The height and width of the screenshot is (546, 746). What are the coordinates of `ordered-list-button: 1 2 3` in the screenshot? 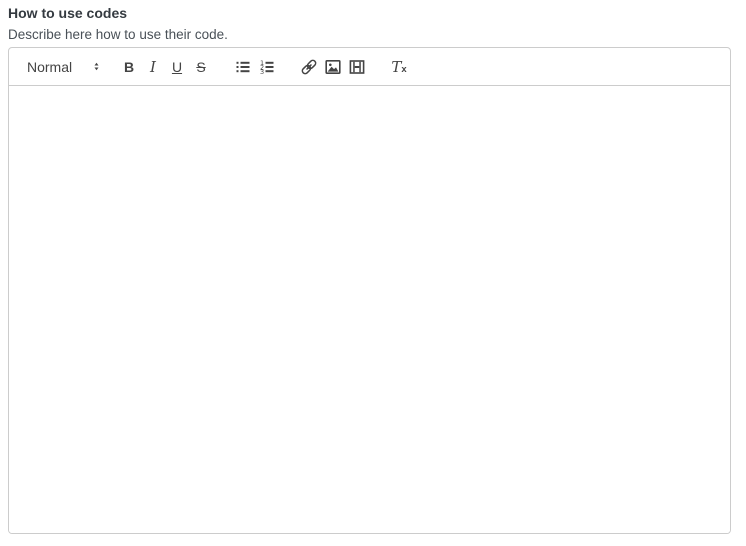 It's located at (267, 67).